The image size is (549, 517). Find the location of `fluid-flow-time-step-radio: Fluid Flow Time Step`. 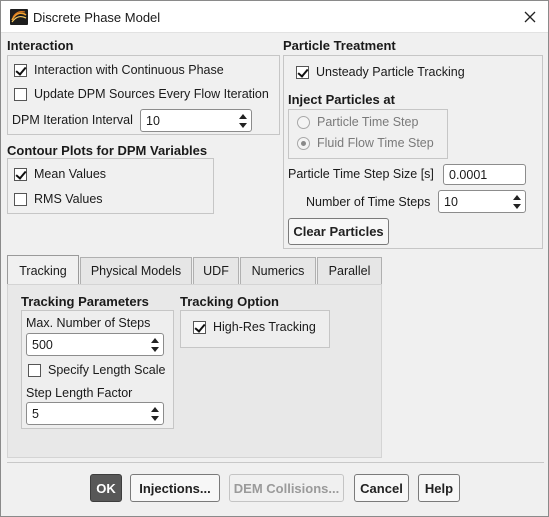

fluid-flow-time-step-radio: Fluid Flow Time Step is located at coordinates (365, 143).